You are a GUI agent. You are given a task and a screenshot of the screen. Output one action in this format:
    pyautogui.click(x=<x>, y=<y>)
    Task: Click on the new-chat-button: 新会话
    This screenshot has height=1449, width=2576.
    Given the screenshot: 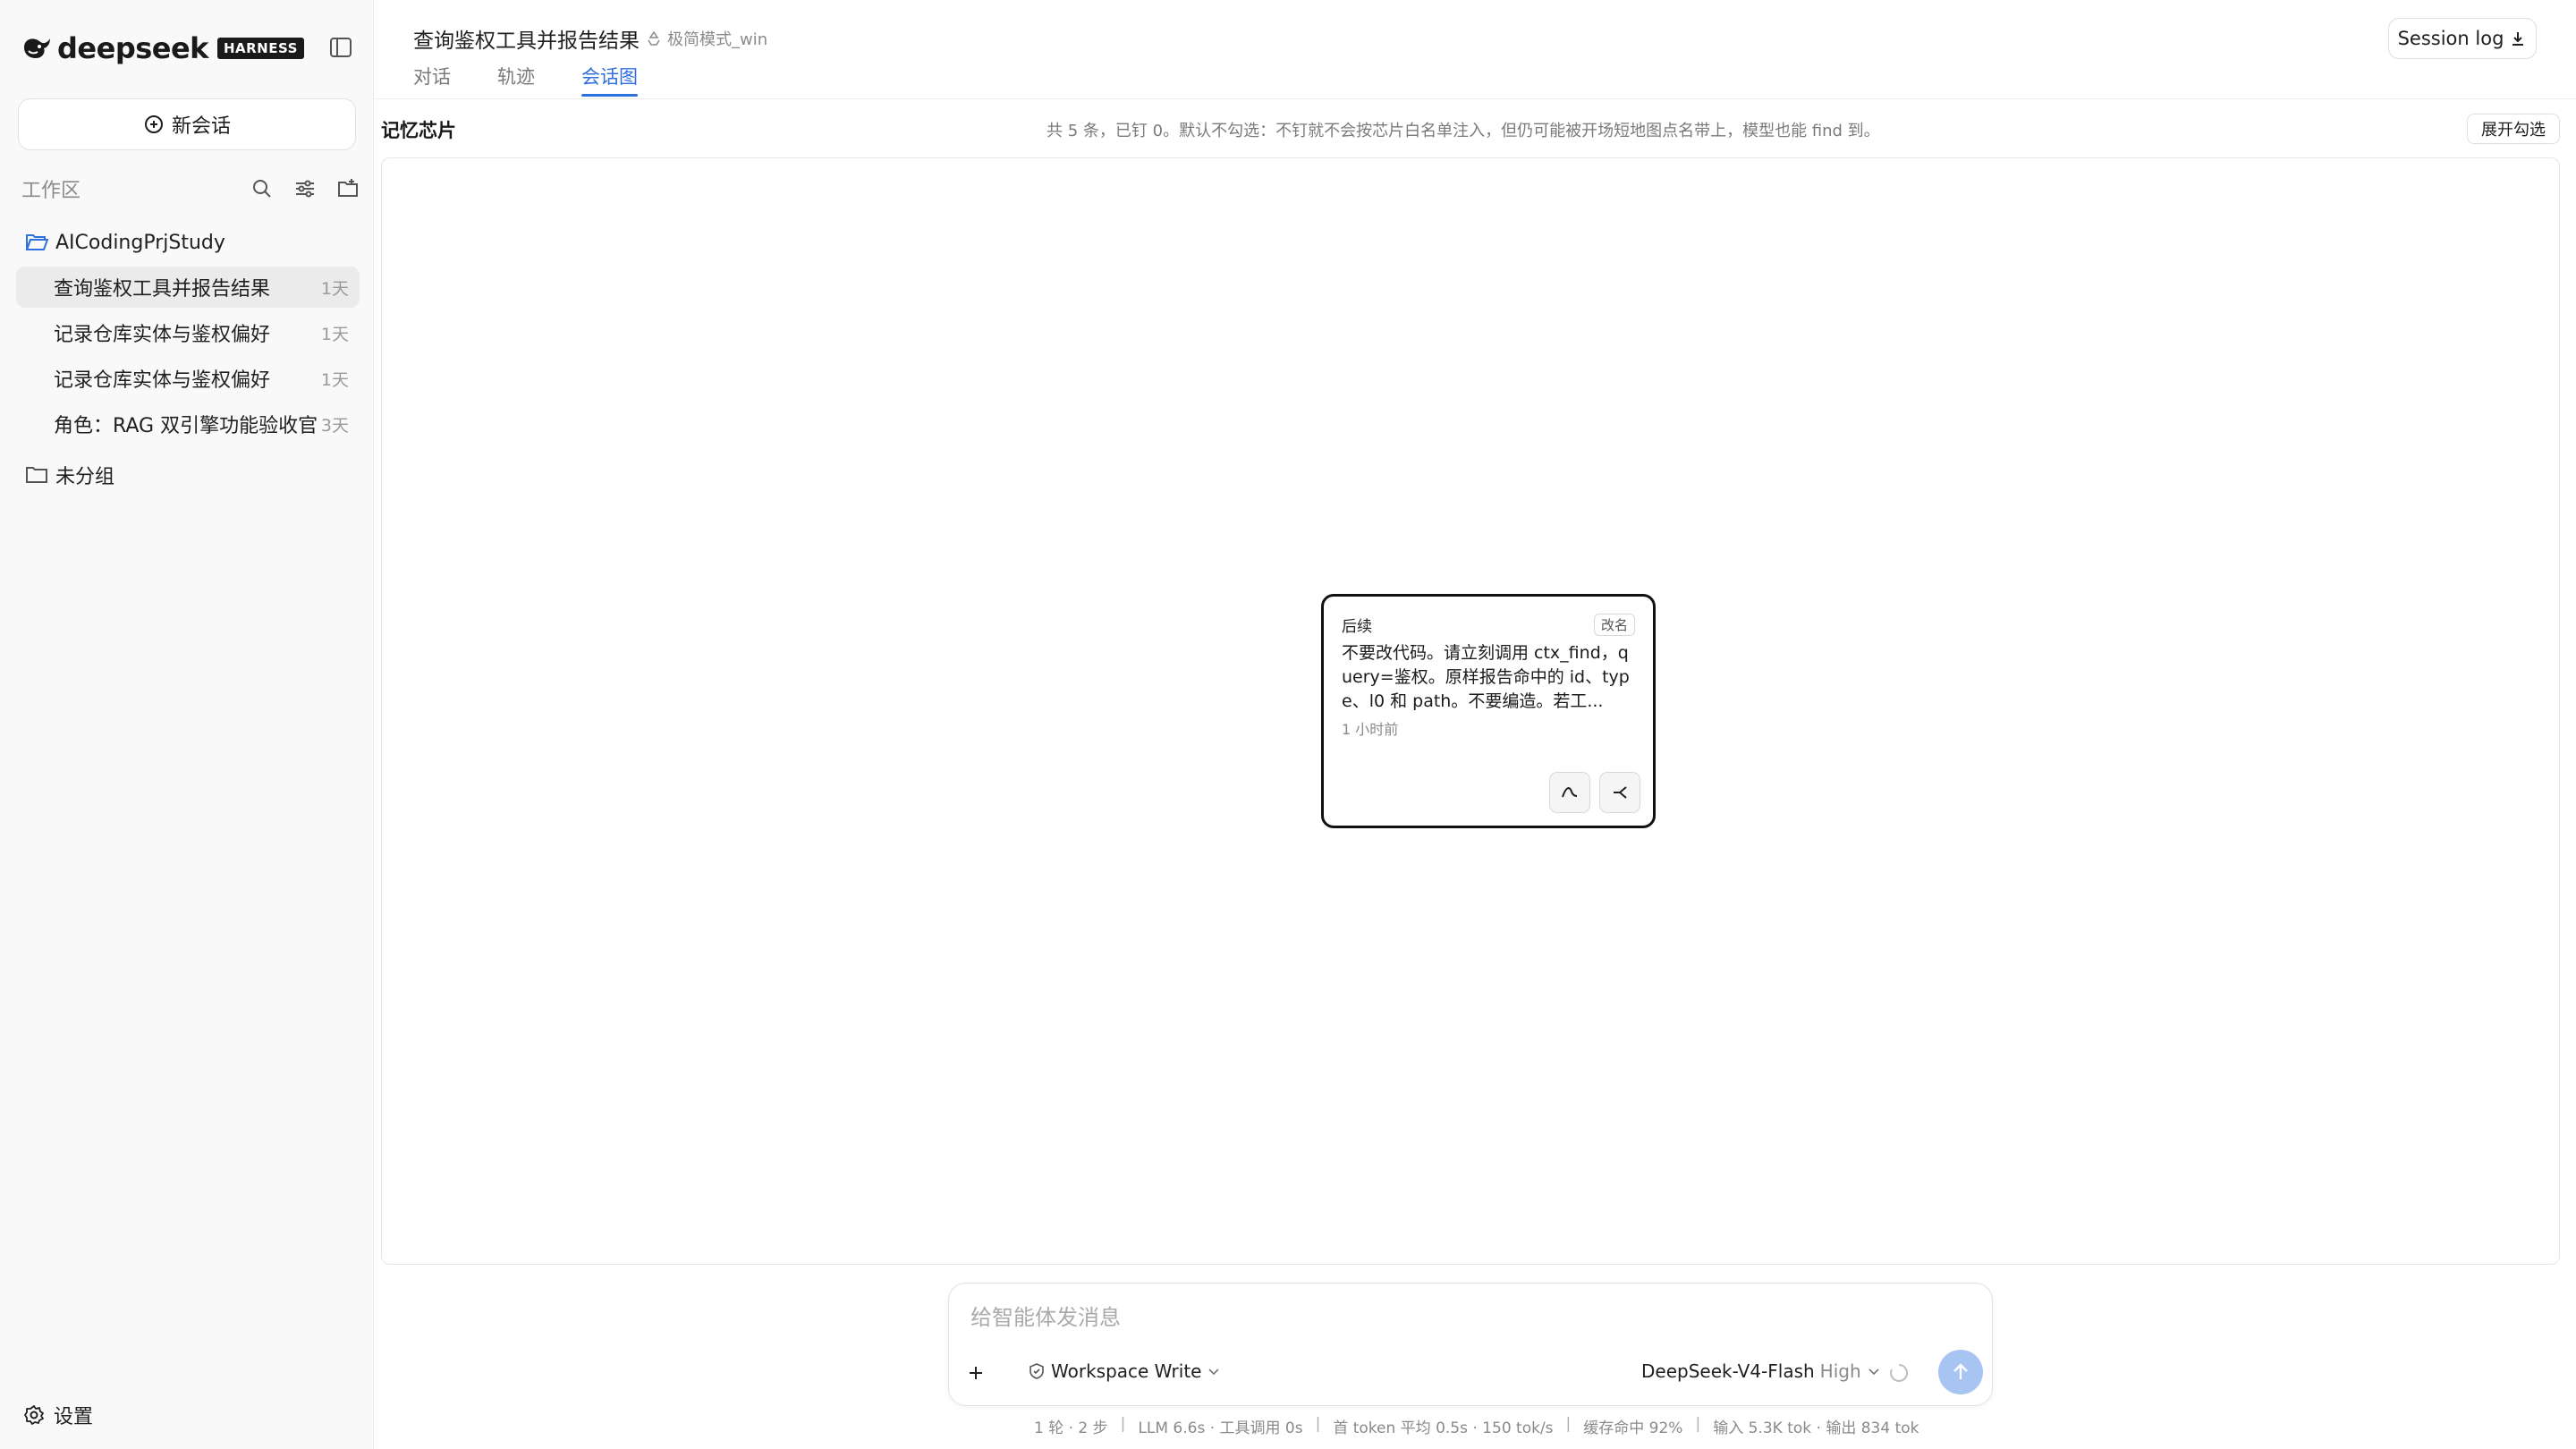 What is the action you would take?
    pyautogui.click(x=187, y=124)
    